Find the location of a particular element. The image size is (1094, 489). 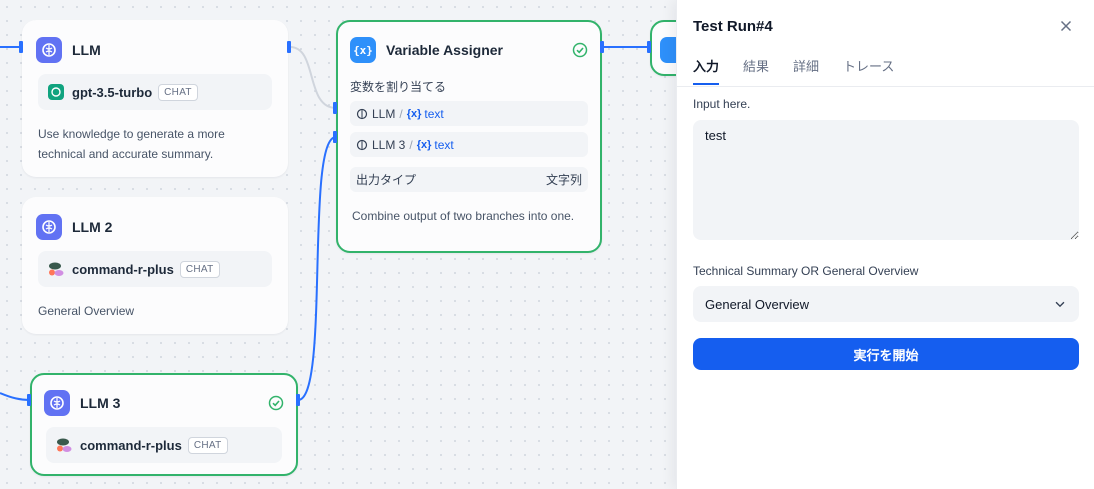

tabs-divider is located at coordinates (885, 86).